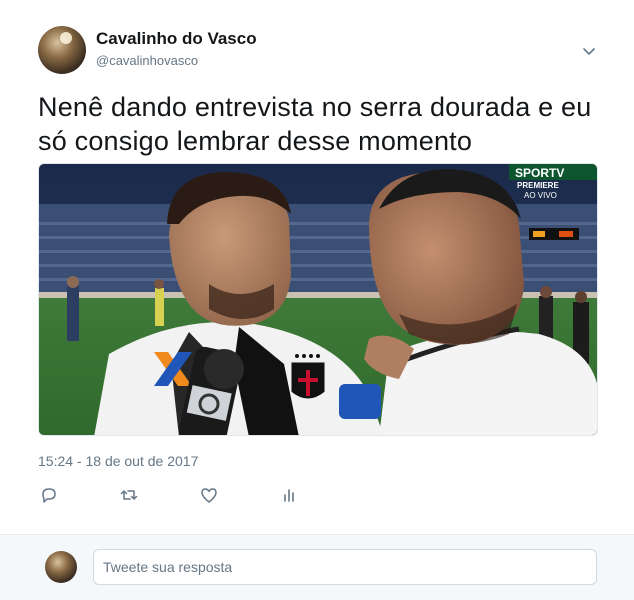  I want to click on author-name: Cavalinho do Vasco, so click(176, 39).